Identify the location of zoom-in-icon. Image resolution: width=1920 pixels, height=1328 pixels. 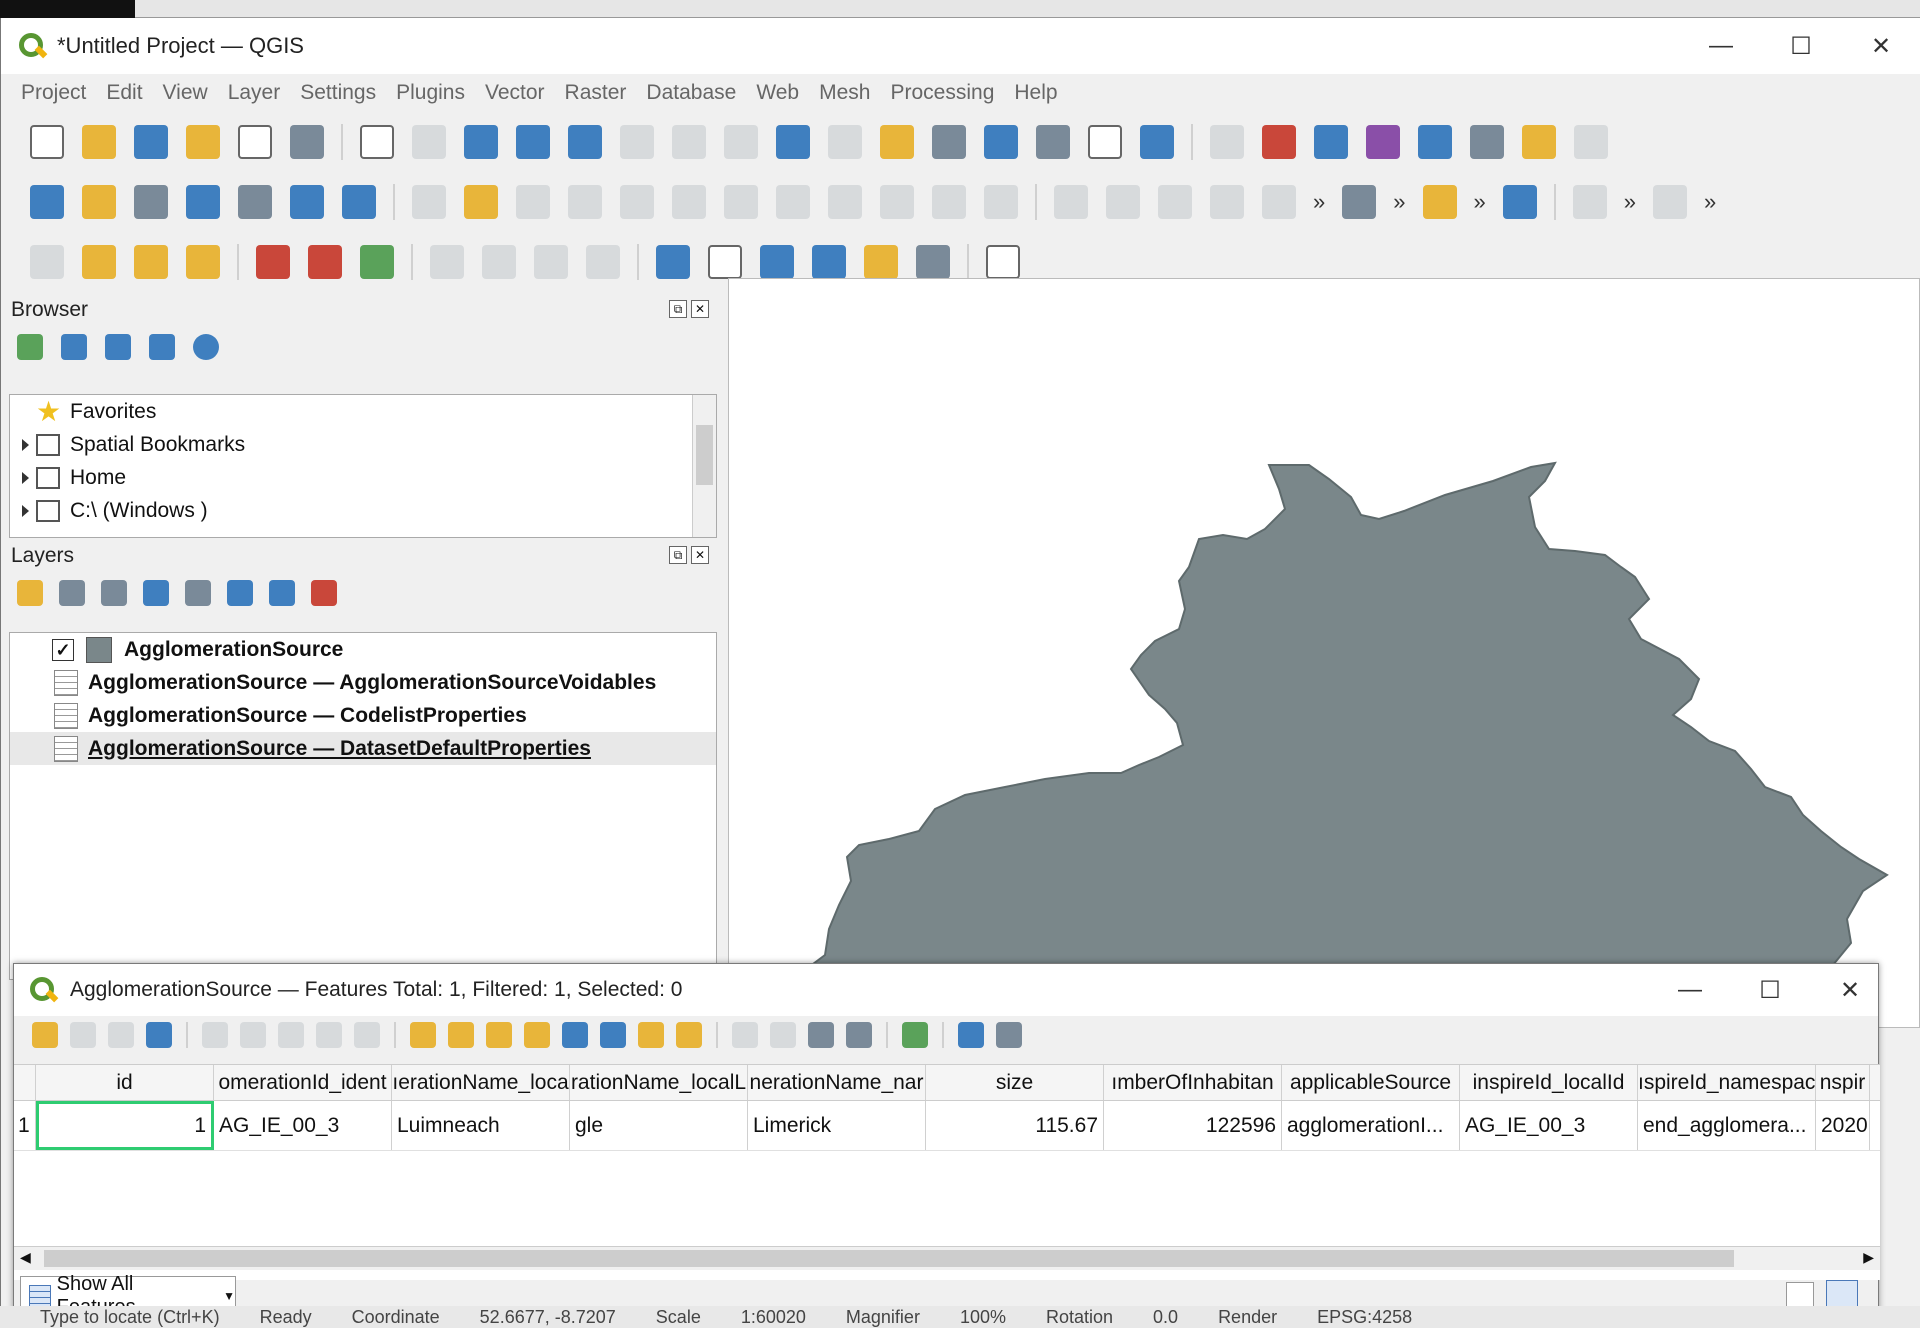
(481, 142).